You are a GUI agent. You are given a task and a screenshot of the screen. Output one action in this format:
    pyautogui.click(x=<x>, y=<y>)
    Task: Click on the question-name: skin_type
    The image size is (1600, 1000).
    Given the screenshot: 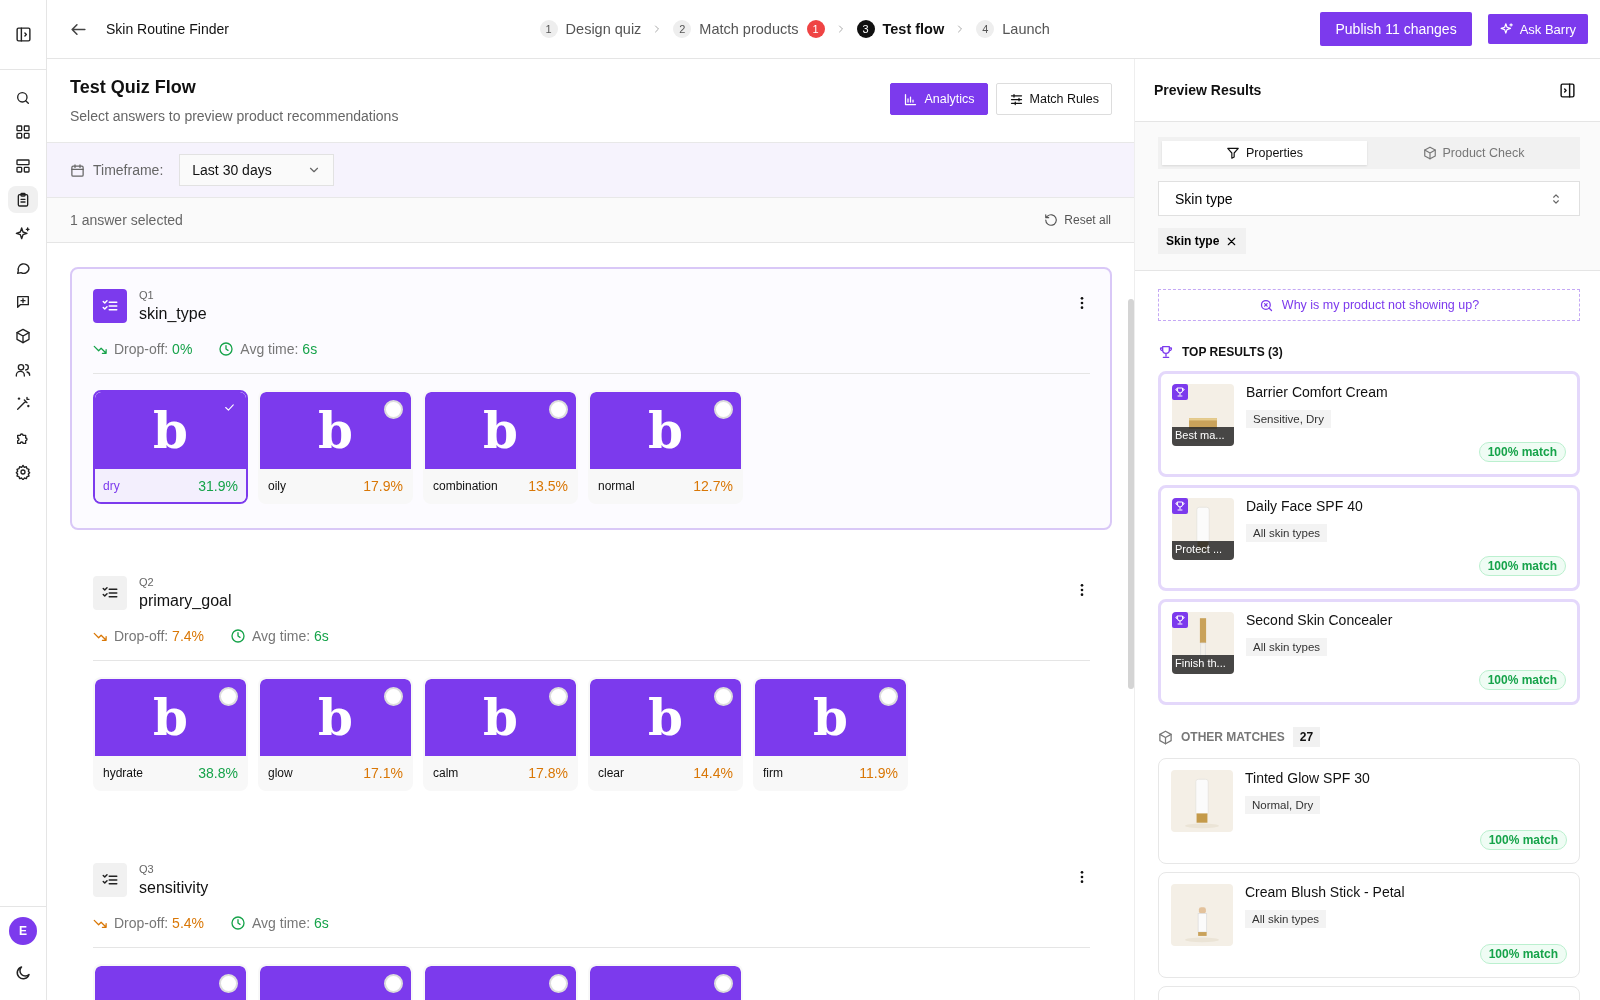 What is the action you would take?
    pyautogui.click(x=173, y=314)
    